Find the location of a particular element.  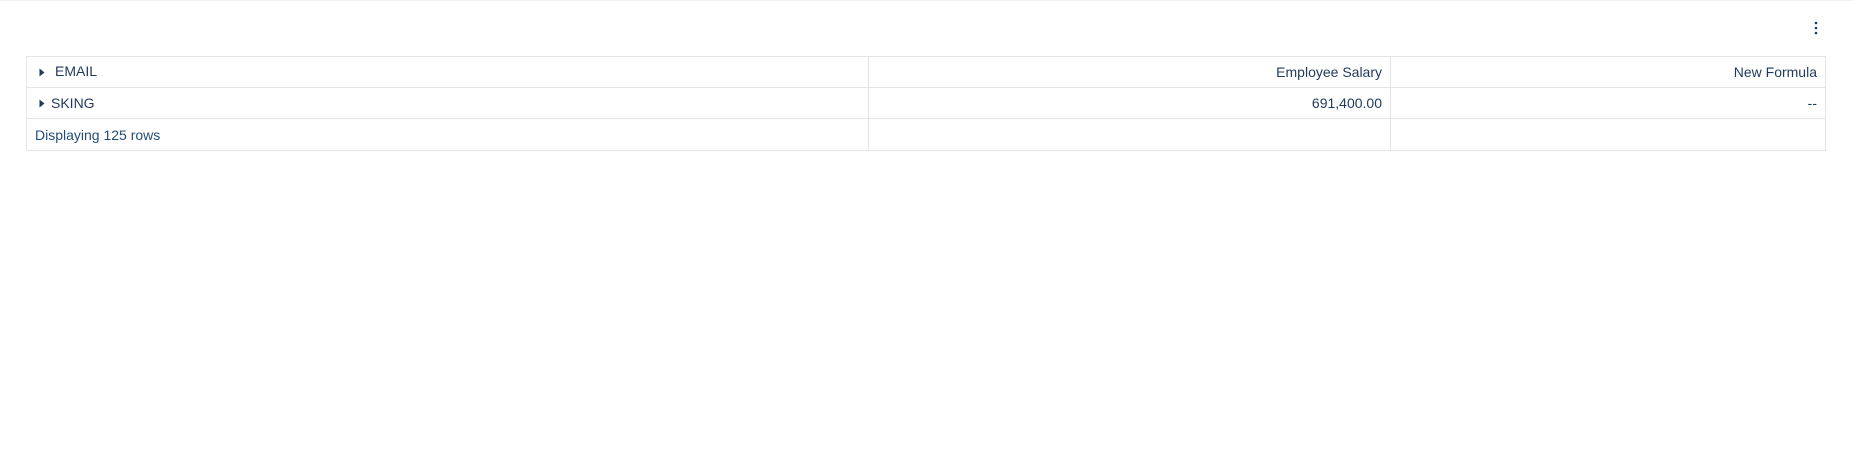

new-formula-cell: -- is located at coordinates (1608, 103).